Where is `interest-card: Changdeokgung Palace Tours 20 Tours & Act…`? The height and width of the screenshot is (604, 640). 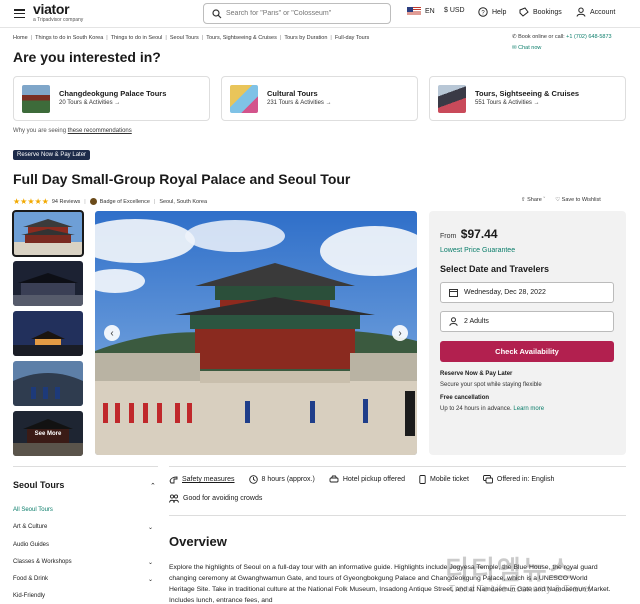
interest-card: Changdeokgung Palace Tours 20 Tours & Act… is located at coordinates (111, 98).